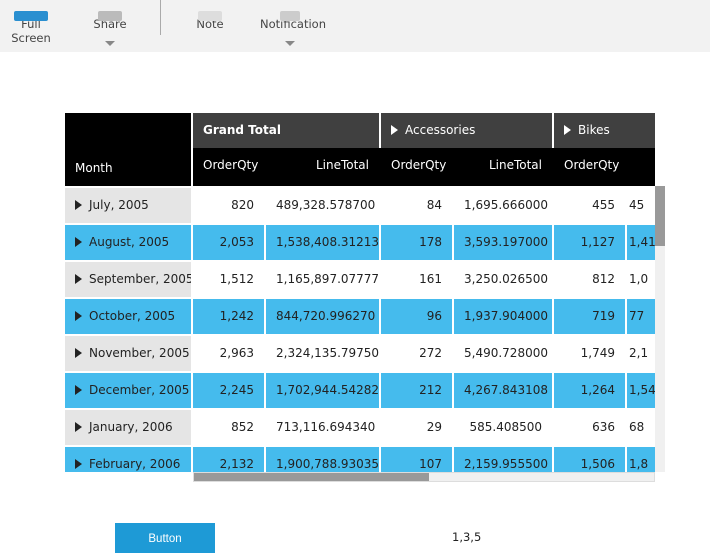 This screenshot has height=554, width=710. I want to click on horizontal-scrollbar, so click(424, 477).